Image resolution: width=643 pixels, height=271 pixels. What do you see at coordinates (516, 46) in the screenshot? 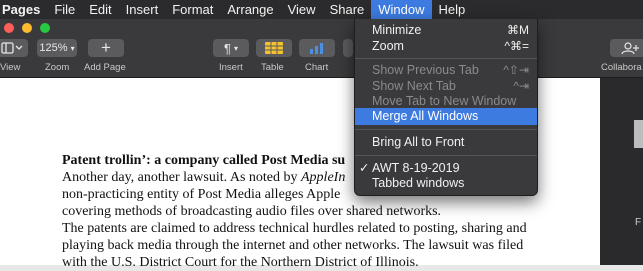
I see `shortcut-label: ^⌘=` at bounding box center [516, 46].